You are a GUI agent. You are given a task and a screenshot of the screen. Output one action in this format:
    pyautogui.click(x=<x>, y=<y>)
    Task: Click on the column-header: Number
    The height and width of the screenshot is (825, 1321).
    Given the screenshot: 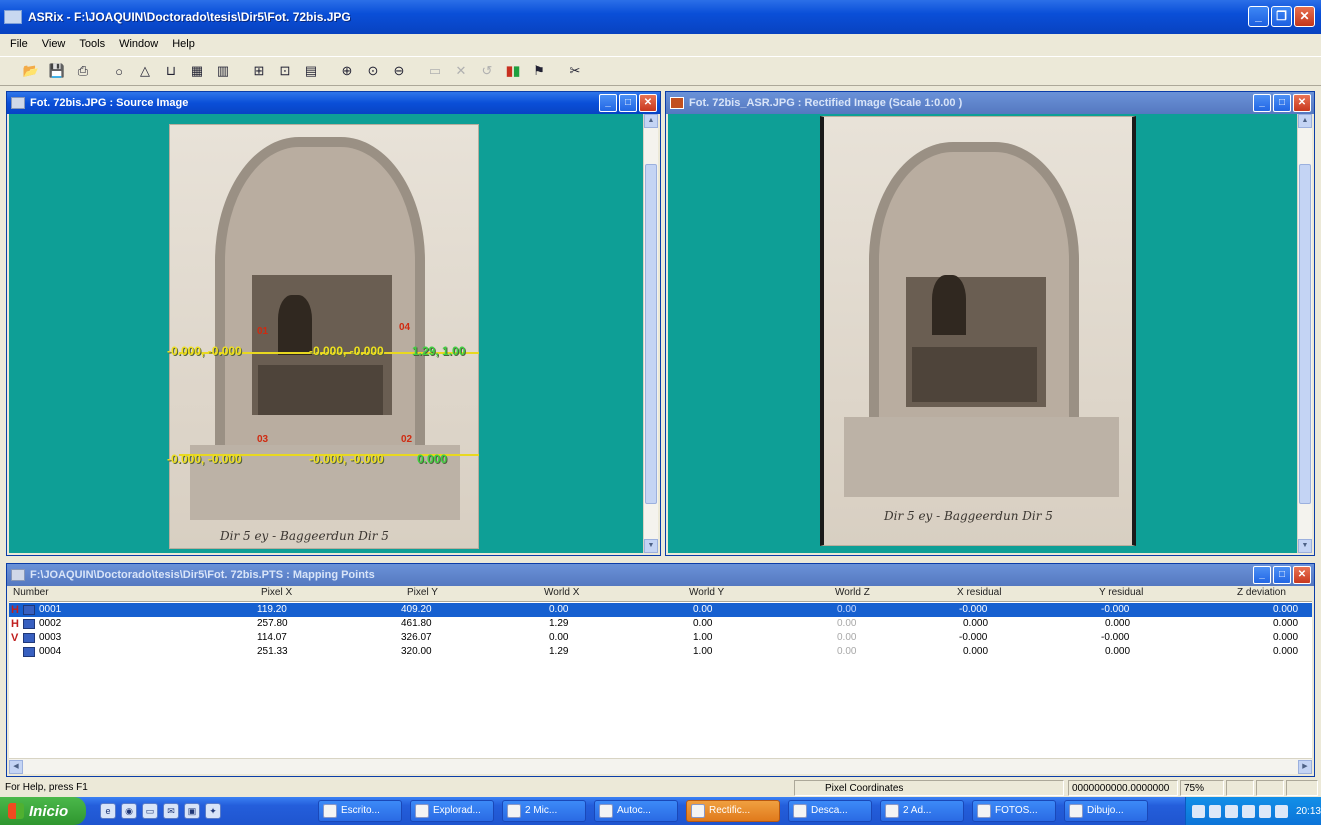 What is the action you would take?
    pyautogui.click(x=31, y=592)
    